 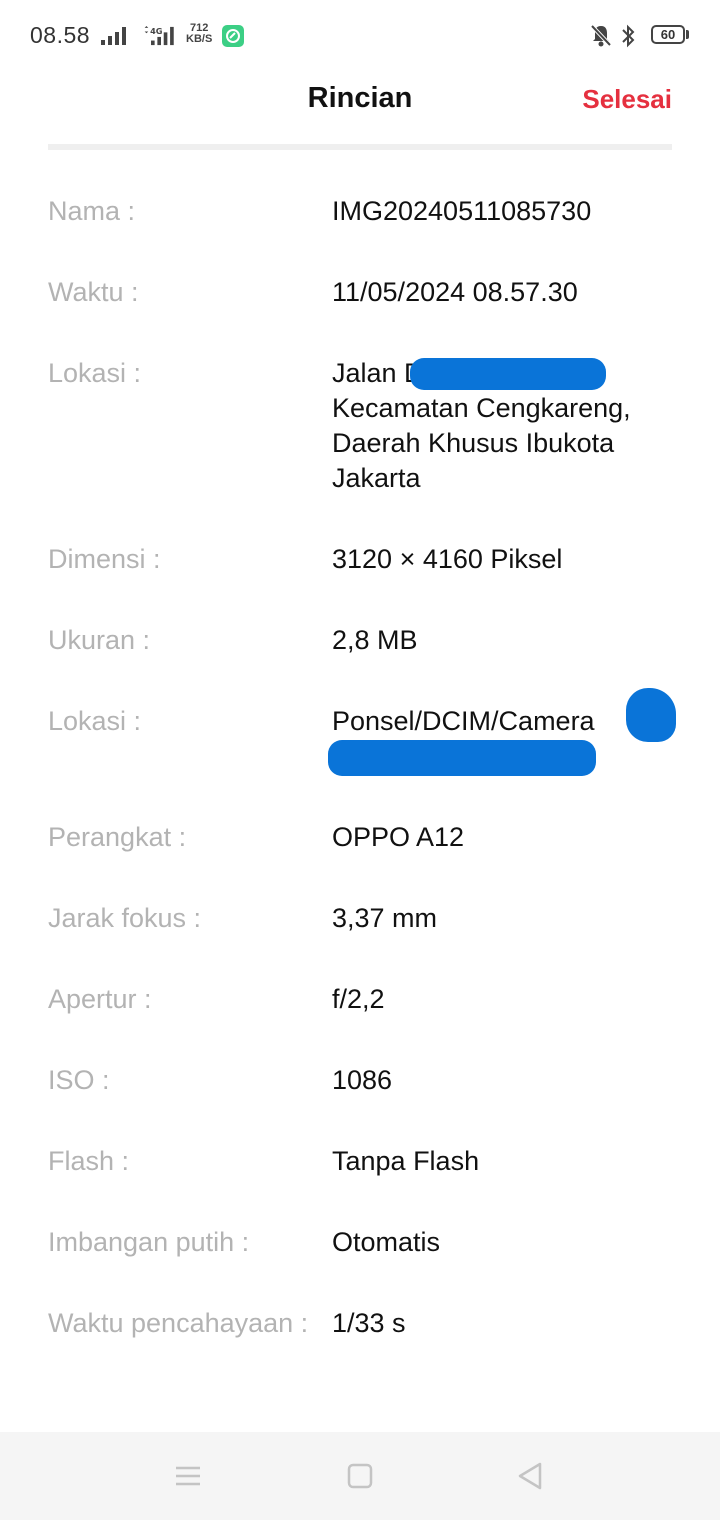 I want to click on signal-strength-icon, so click(x=113, y=36).